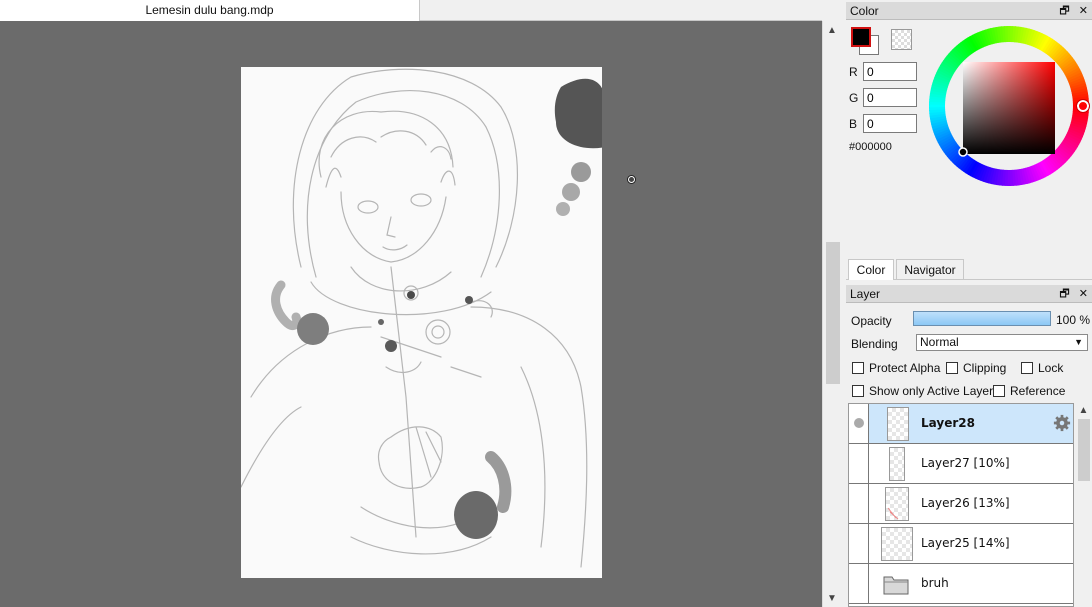 The height and width of the screenshot is (607, 1092). What do you see at coordinates (631, 179) in the screenshot?
I see `brush-cursor` at bounding box center [631, 179].